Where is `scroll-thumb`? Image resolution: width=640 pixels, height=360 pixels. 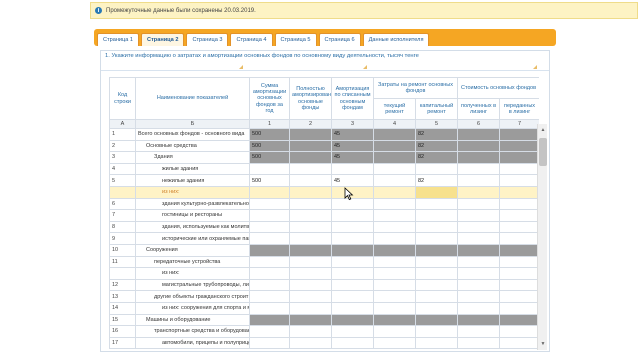
scroll-thumb is located at coordinates (543, 152).